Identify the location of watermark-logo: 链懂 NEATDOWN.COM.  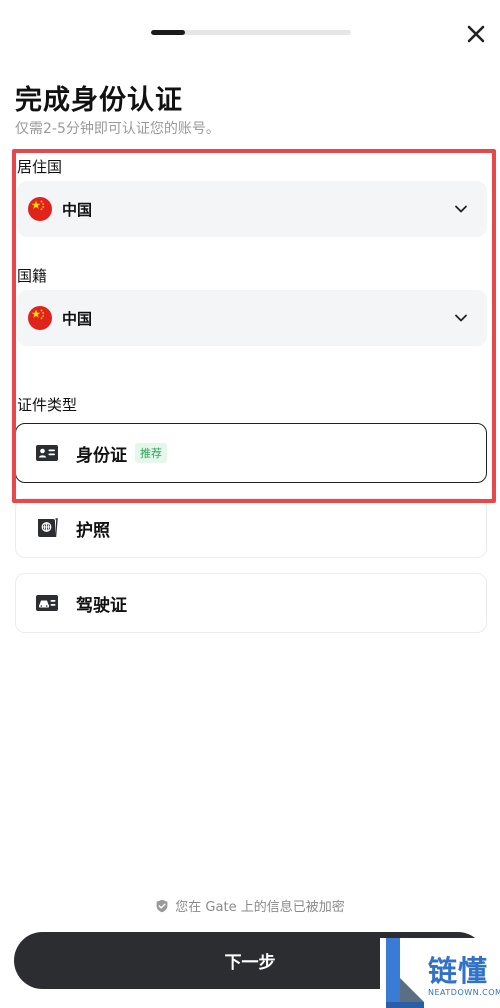
(440, 973).